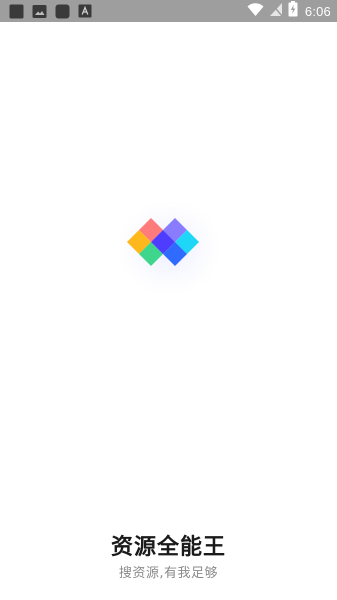  I want to click on app-logo, so click(169, 247).